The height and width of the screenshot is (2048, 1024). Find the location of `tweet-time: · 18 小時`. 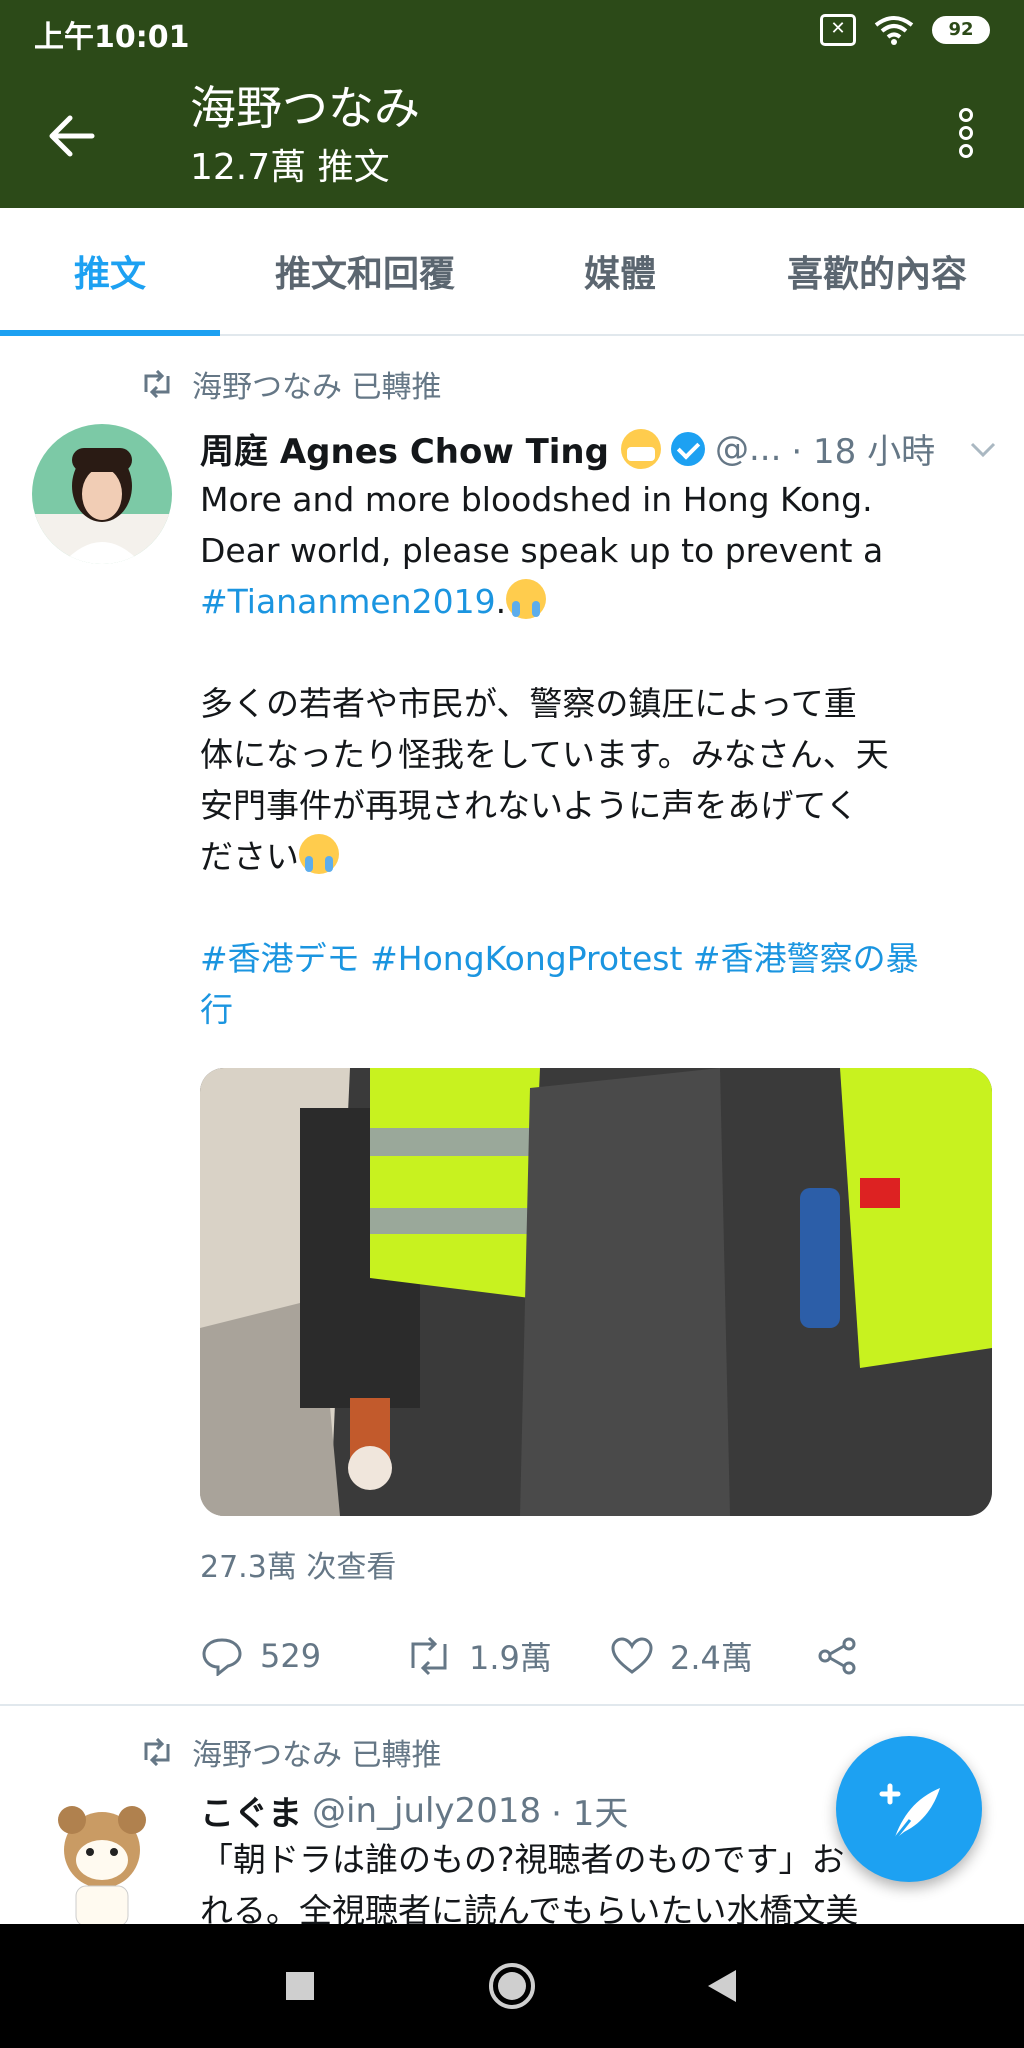

tweet-time: · 18 小時 is located at coordinates (863, 452).